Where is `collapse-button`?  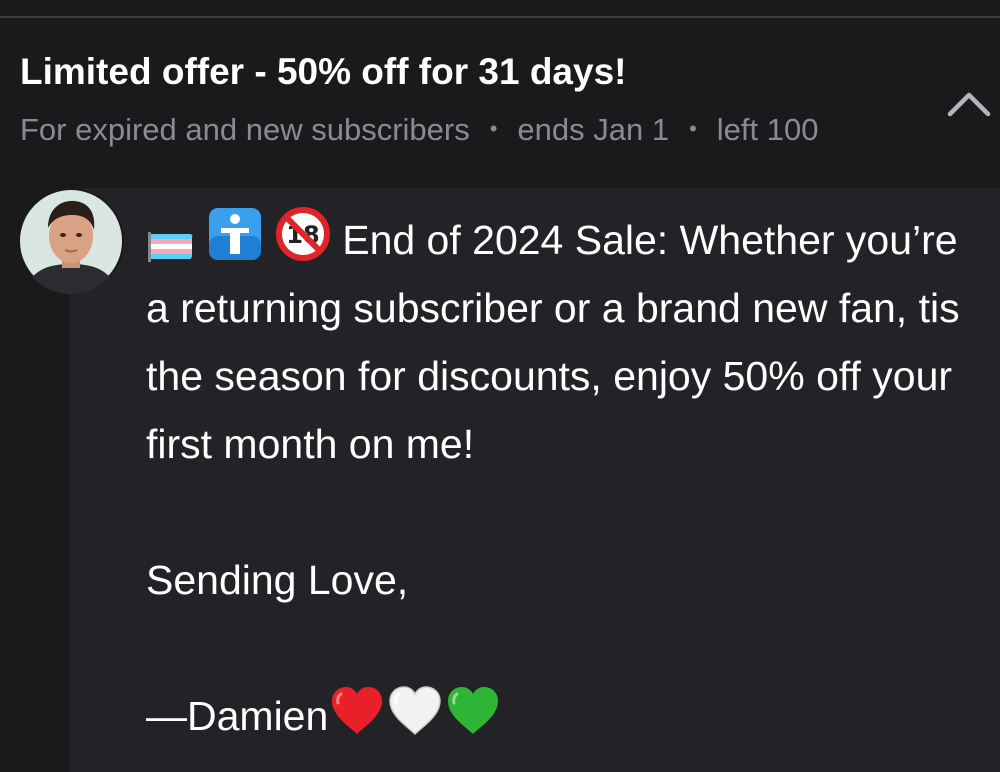 collapse-button is located at coordinates (970, 106).